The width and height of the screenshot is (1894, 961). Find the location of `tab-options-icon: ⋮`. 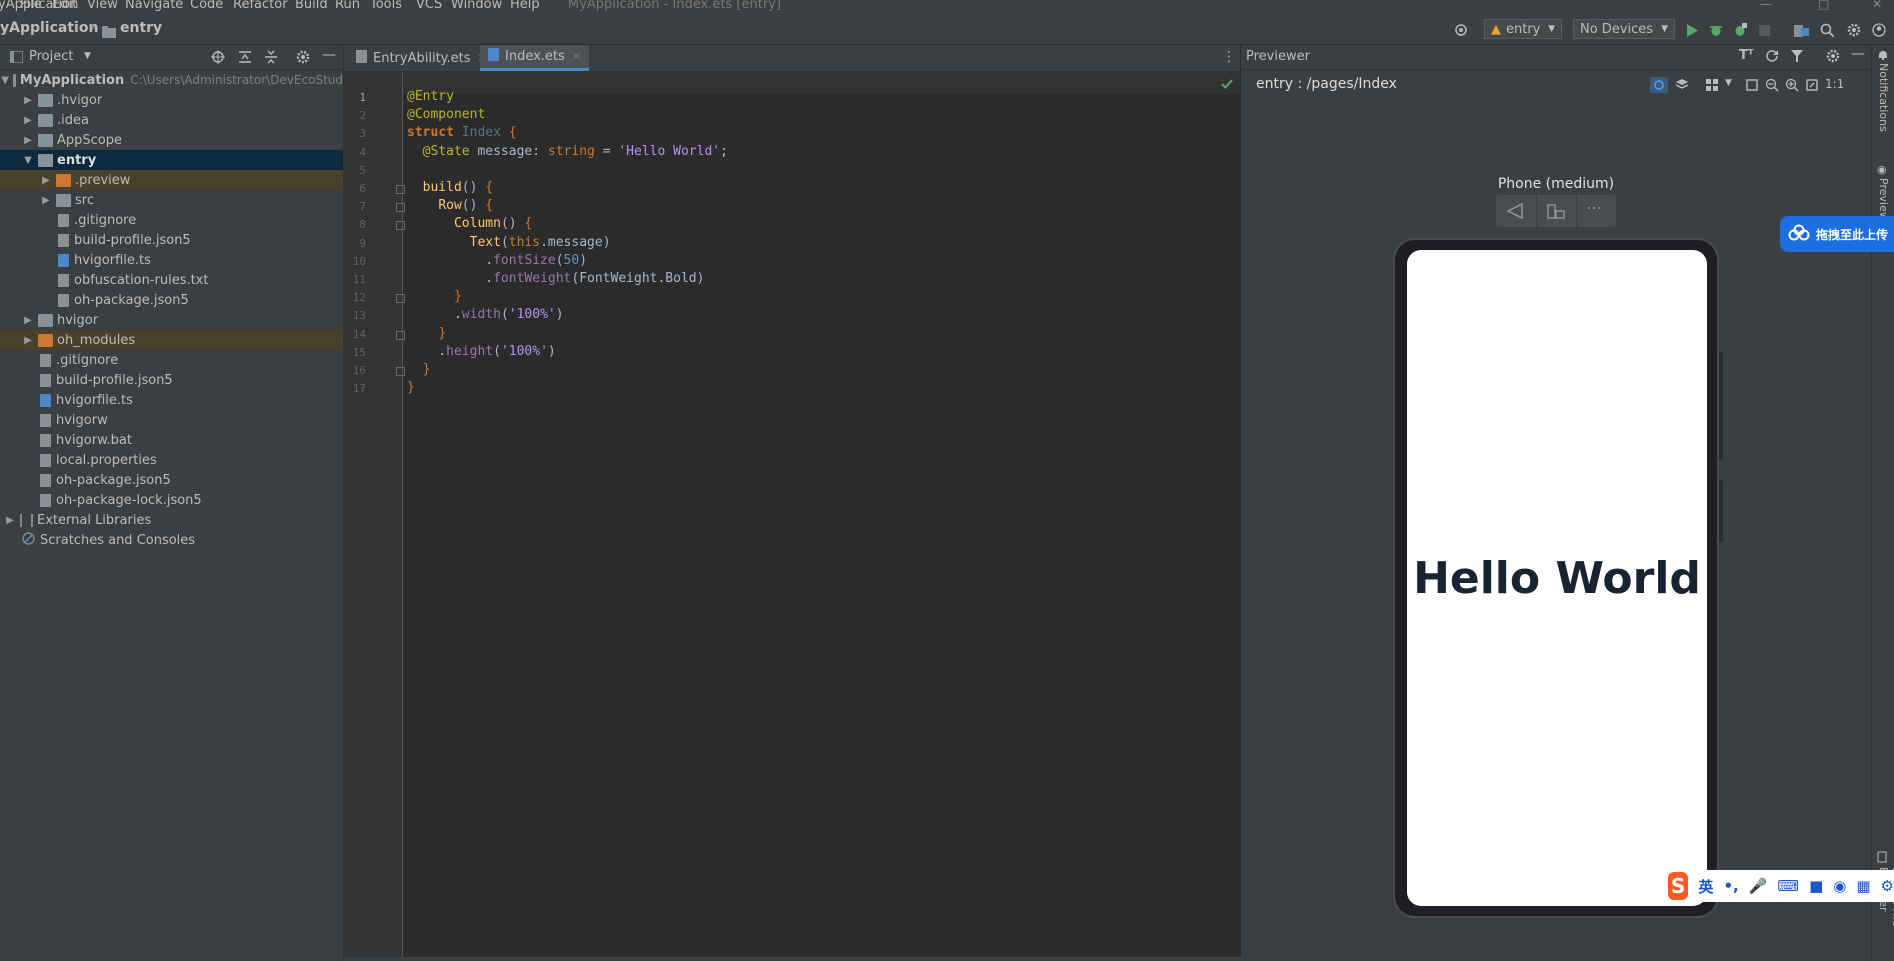

tab-options-icon: ⋮ is located at coordinates (1229, 57).